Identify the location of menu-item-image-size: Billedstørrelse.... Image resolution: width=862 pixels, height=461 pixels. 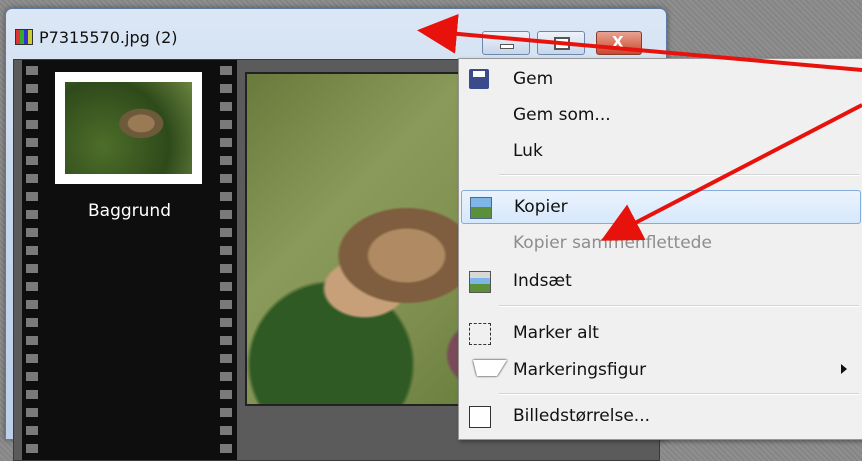
(661, 416).